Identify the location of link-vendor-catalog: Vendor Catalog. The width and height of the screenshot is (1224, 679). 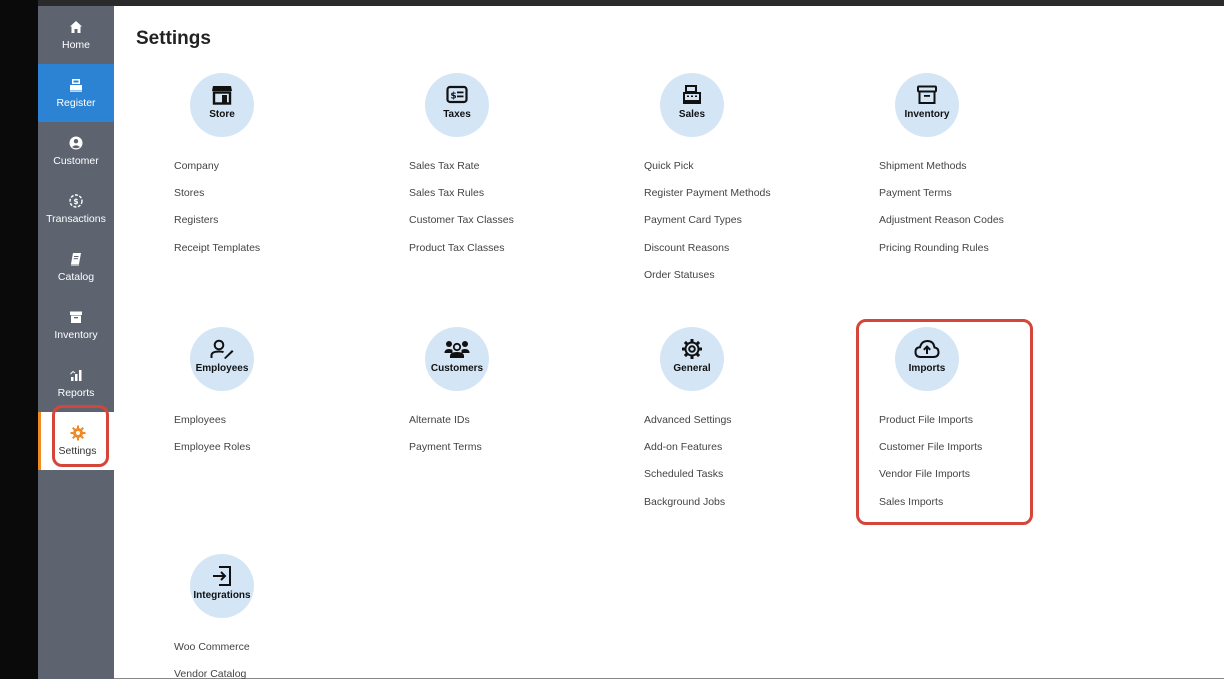
(212, 673).